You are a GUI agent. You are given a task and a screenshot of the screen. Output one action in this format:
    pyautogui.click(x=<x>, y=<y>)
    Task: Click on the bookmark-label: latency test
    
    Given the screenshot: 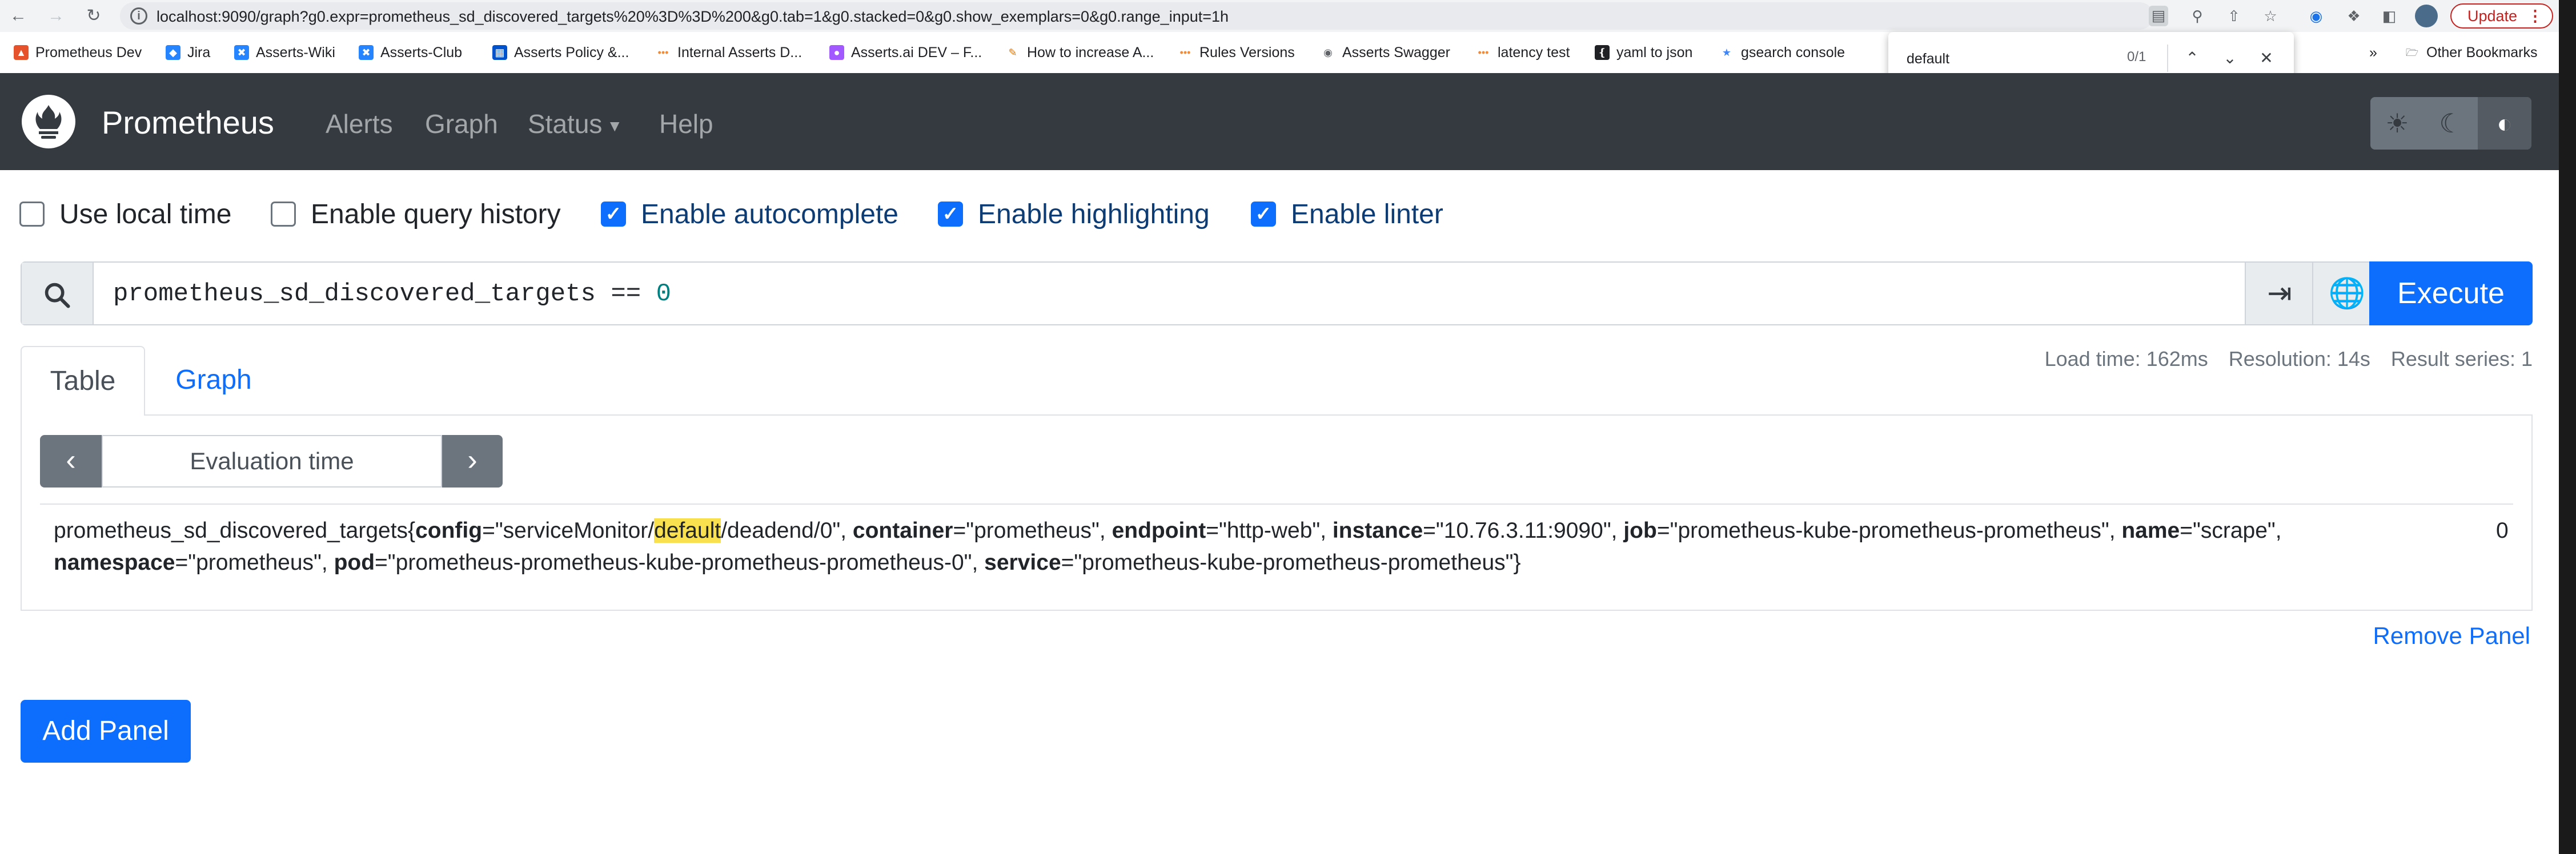 What is the action you would take?
    pyautogui.click(x=1534, y=52)
    